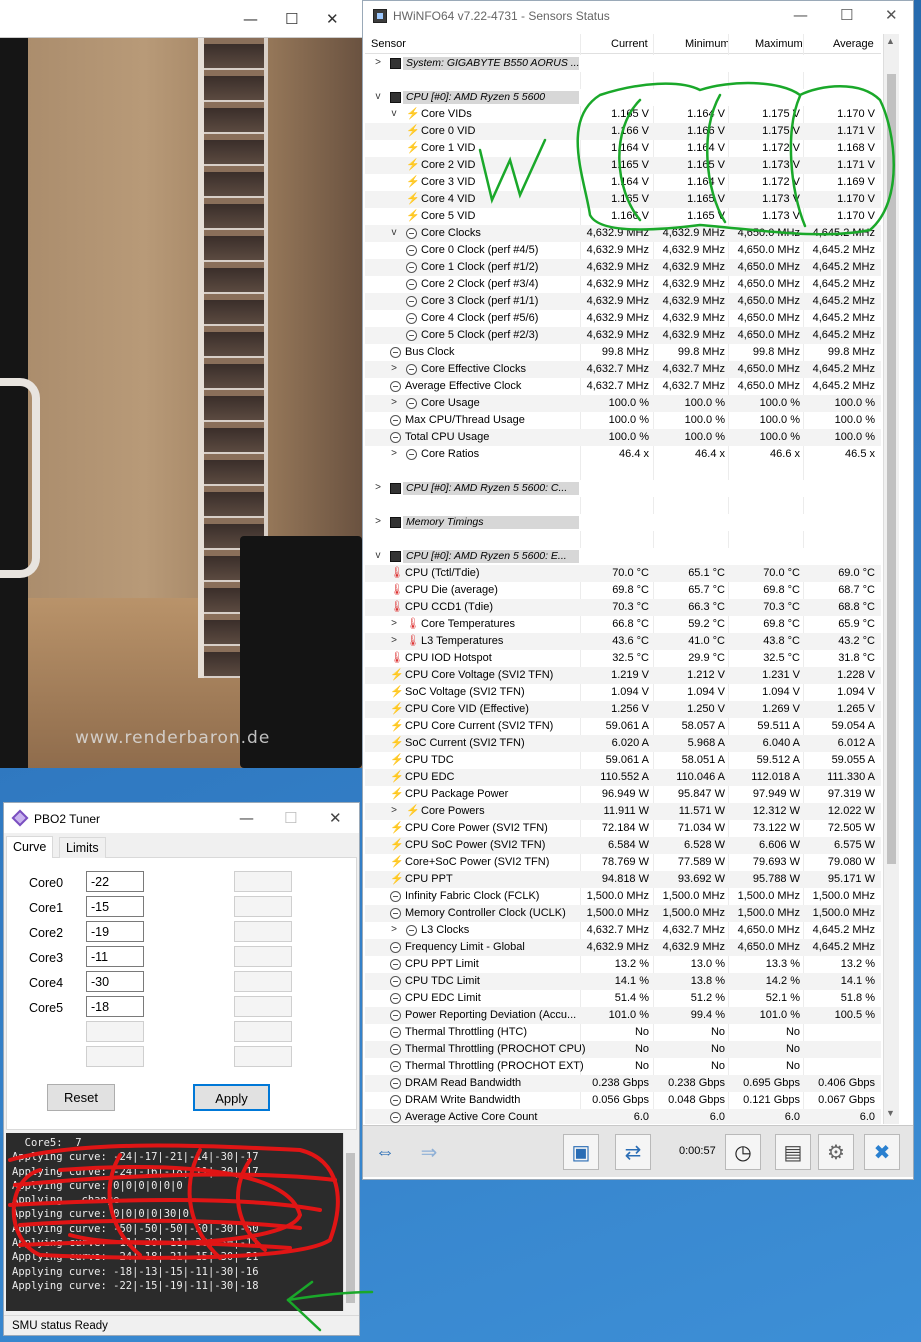 This screenshot has height=1342, width=921. I want to click on sensor-row: Thermal Throttling (PROCHOT EXT) No No No, so click(623, 1066).